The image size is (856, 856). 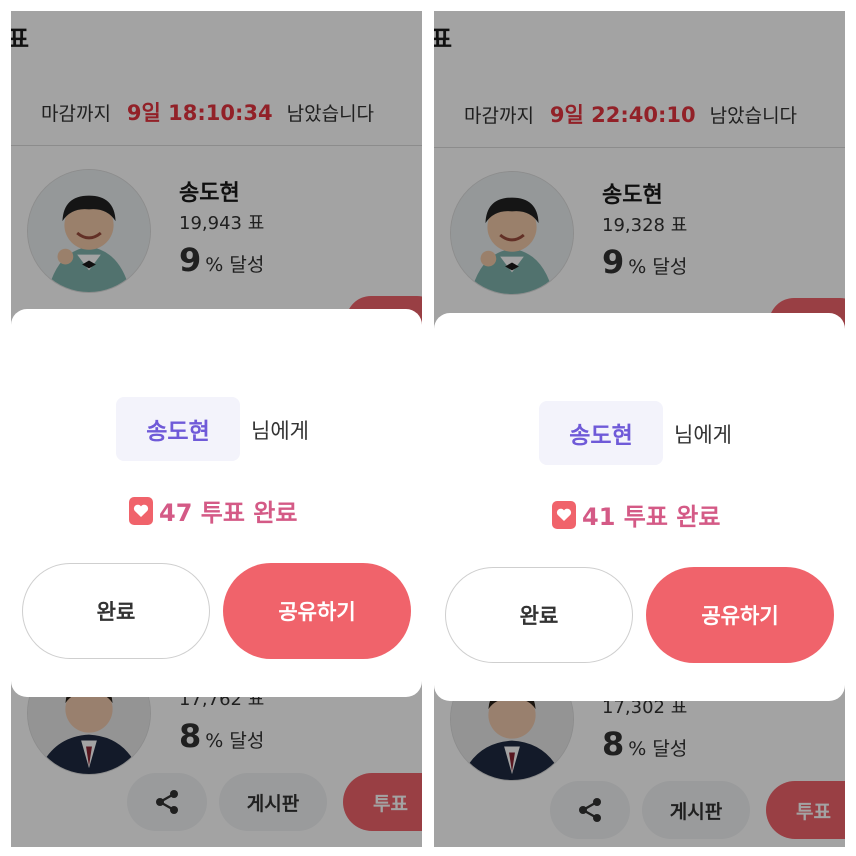 I want to click on vote-result-text: 47 투표 완료, so click(x=228, y=513).